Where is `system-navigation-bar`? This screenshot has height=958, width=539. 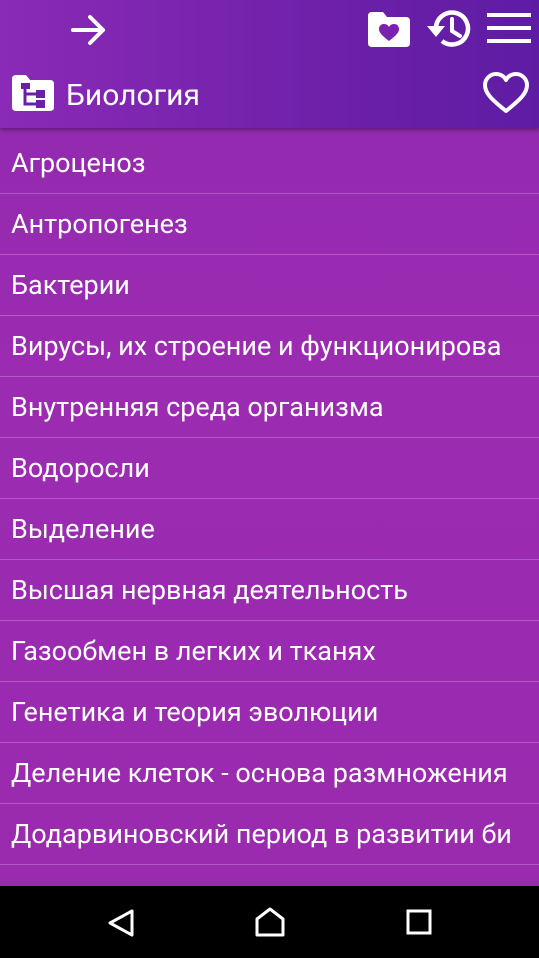 system-navigation-bar is located at coordinates (269, 922).